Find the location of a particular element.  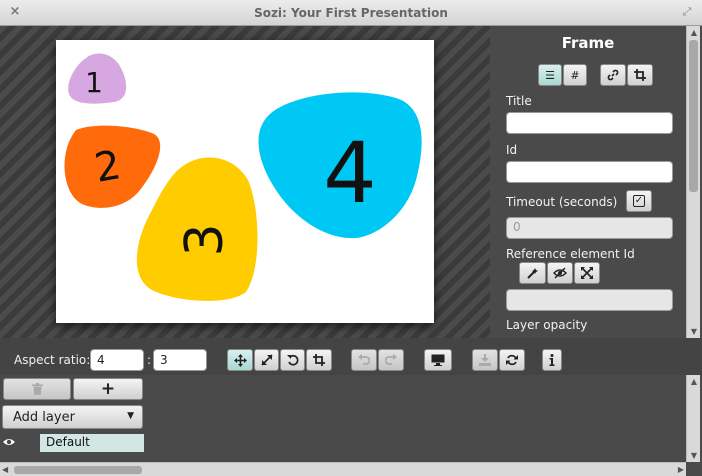

monitor-icon is located at coordinates (438, 360).